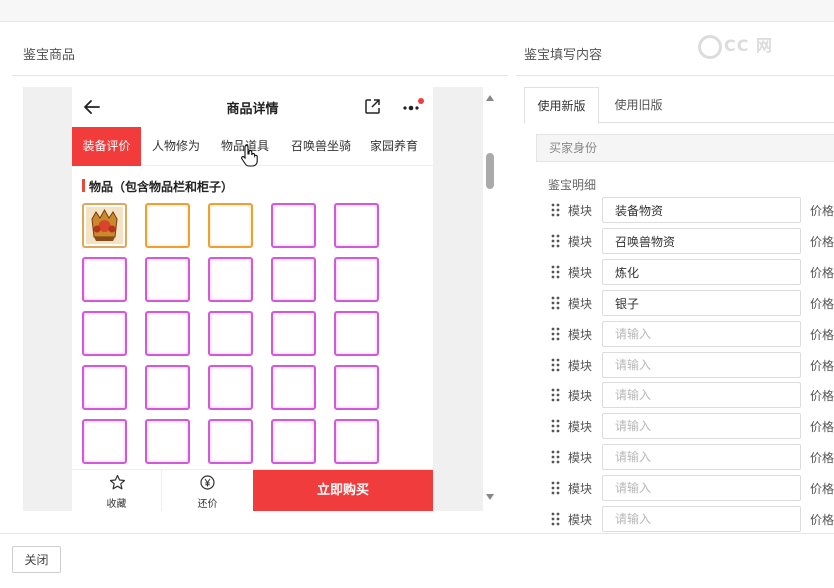 The height and width of the screenshot is (588, 834). I want to click on tab-character-cultivation: 人物修为, so click(176, 146).